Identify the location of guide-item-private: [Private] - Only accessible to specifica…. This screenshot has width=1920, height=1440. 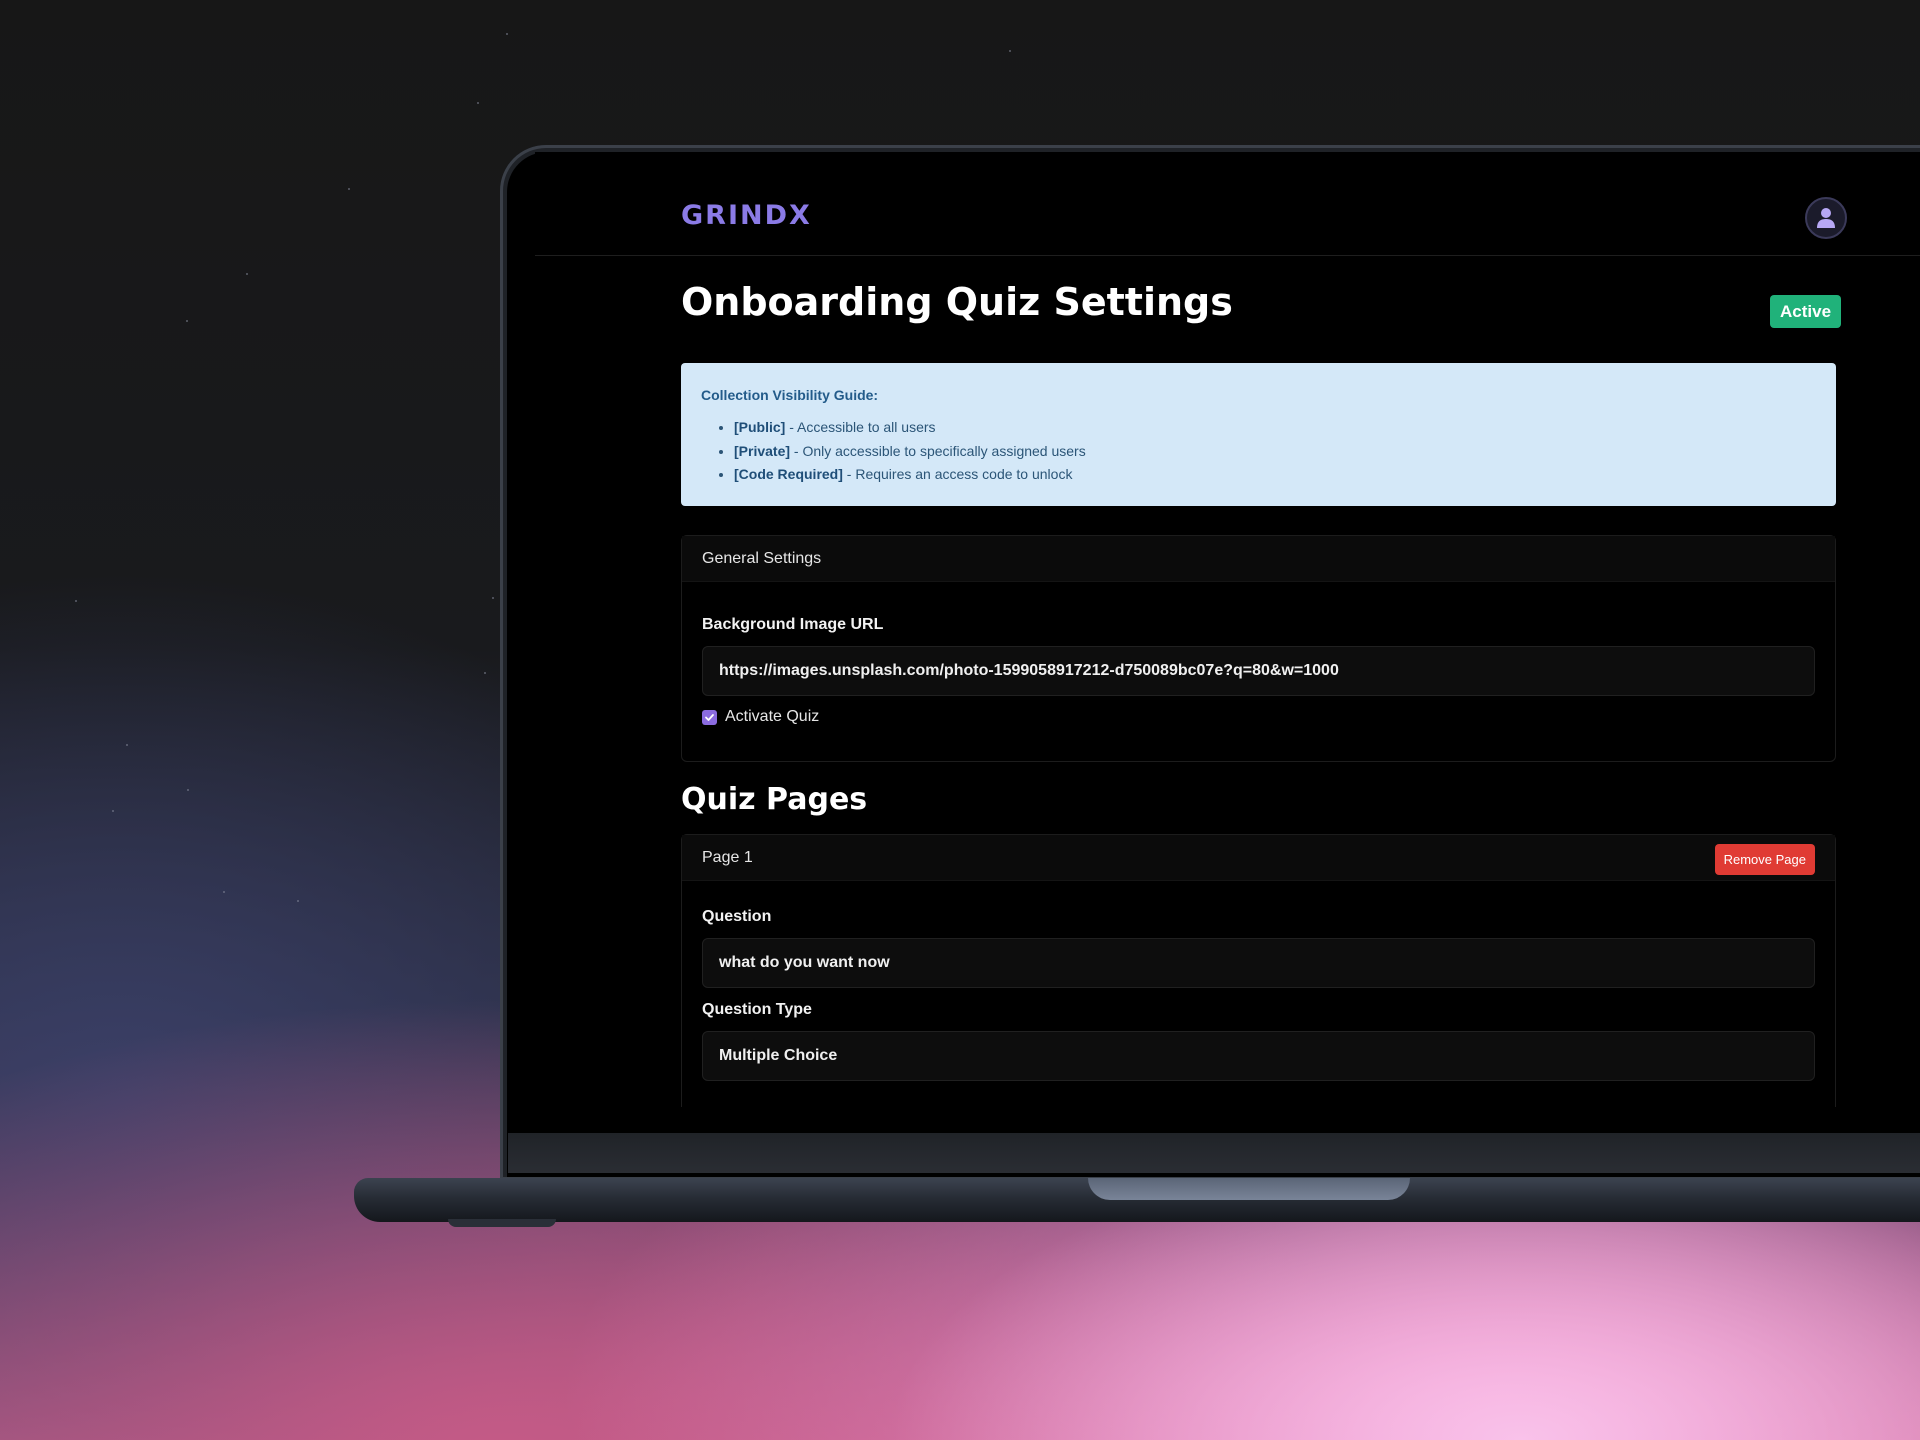
(1275, 452).